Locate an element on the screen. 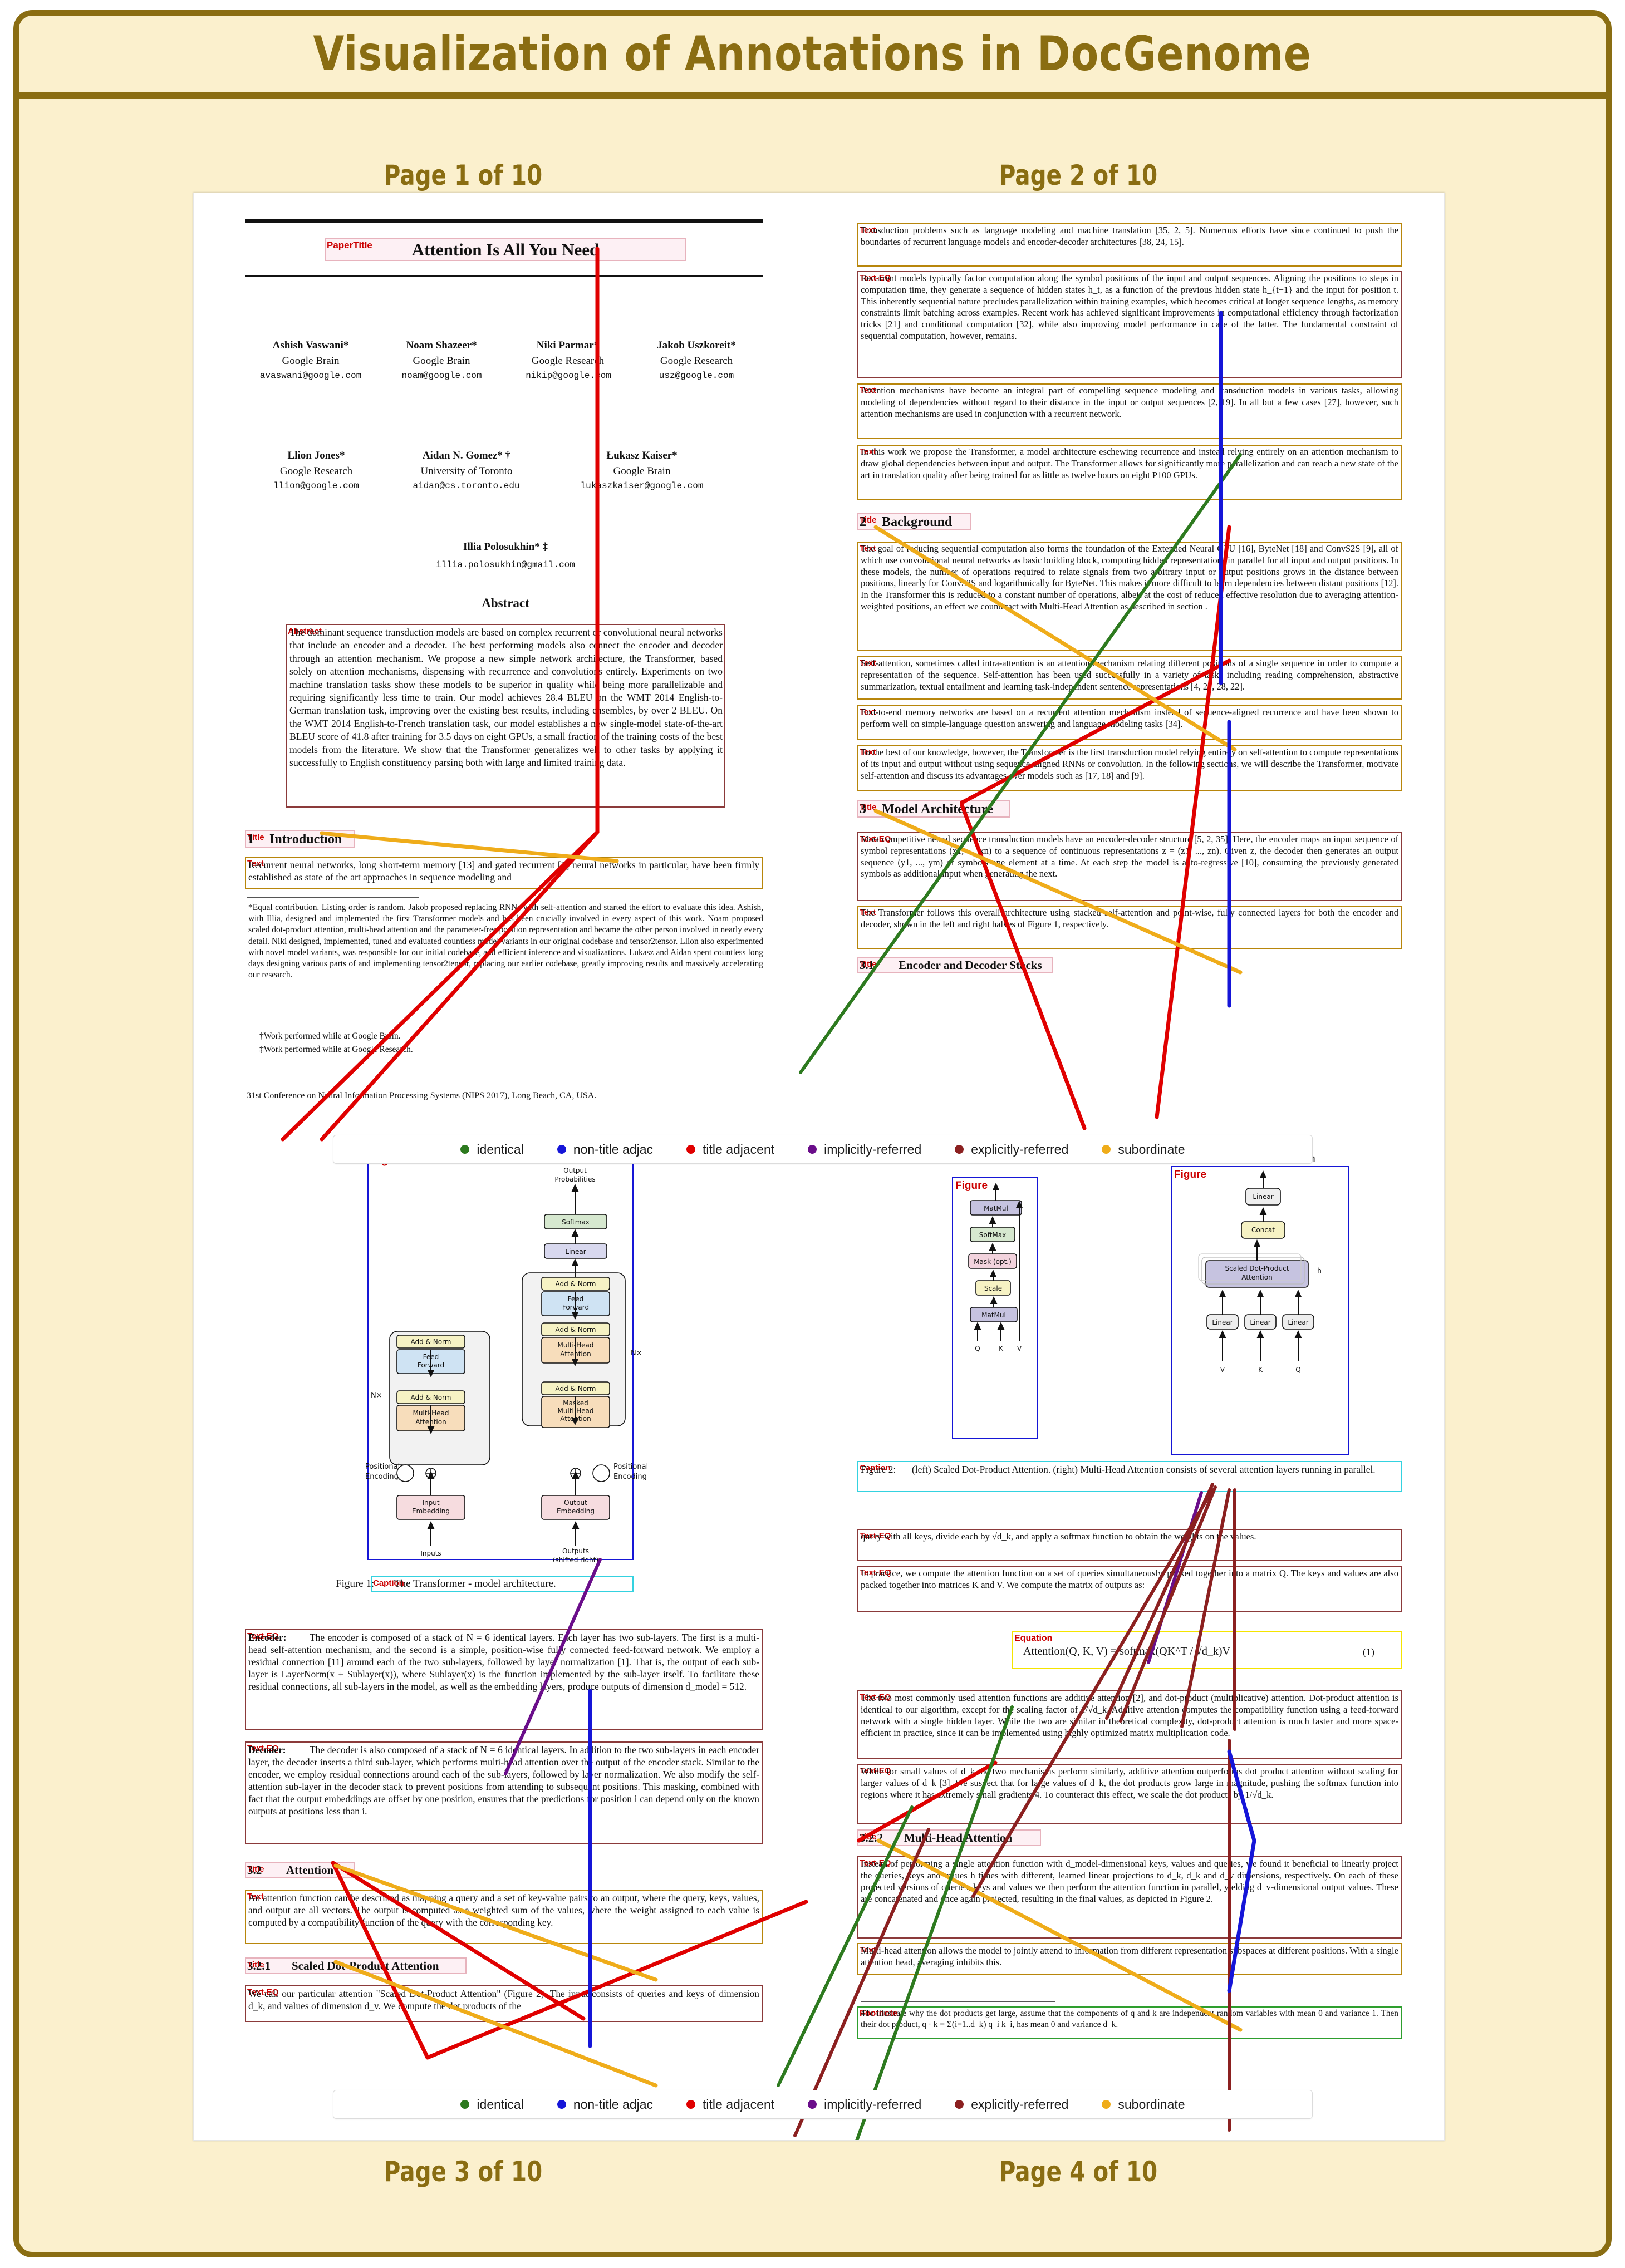 The width and height of the screenshot is (1625, 2268). section-321-title: Scaled Dot-Product Attention is located at coordinates (365, 1966).